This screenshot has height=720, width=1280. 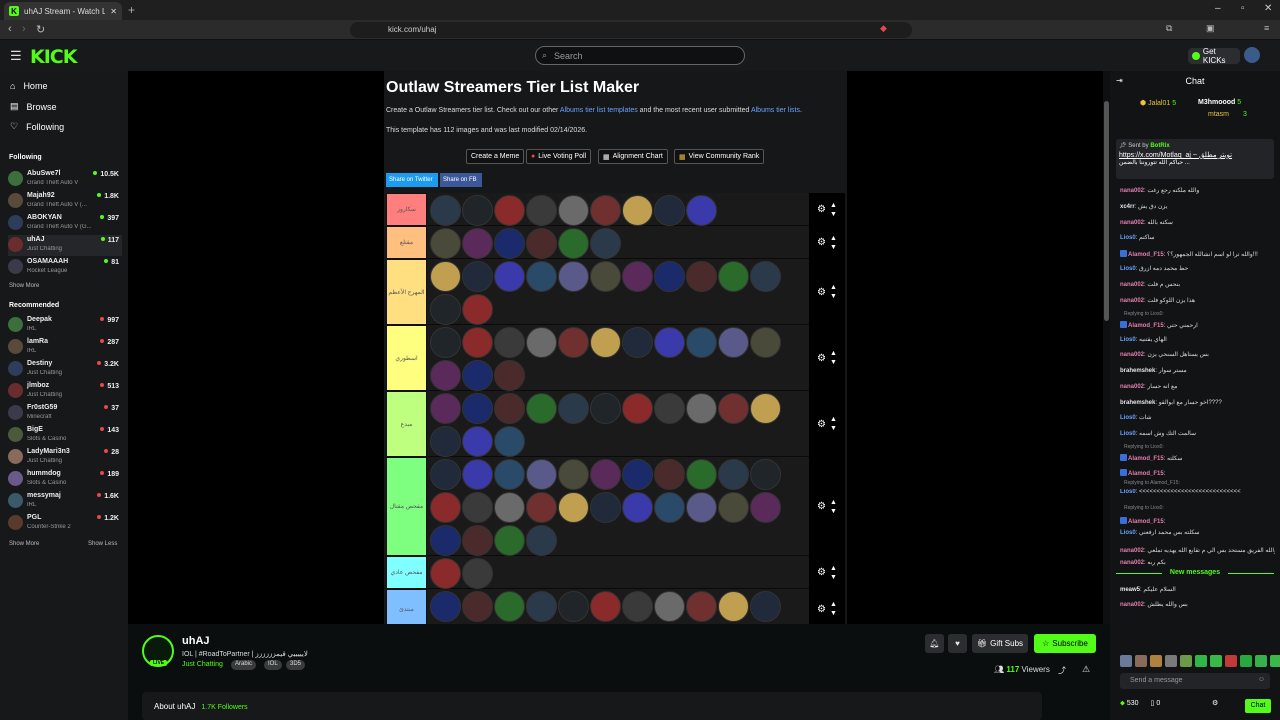 I want to click on tier-label: مفحص عادي, so click(x=406, y=572).